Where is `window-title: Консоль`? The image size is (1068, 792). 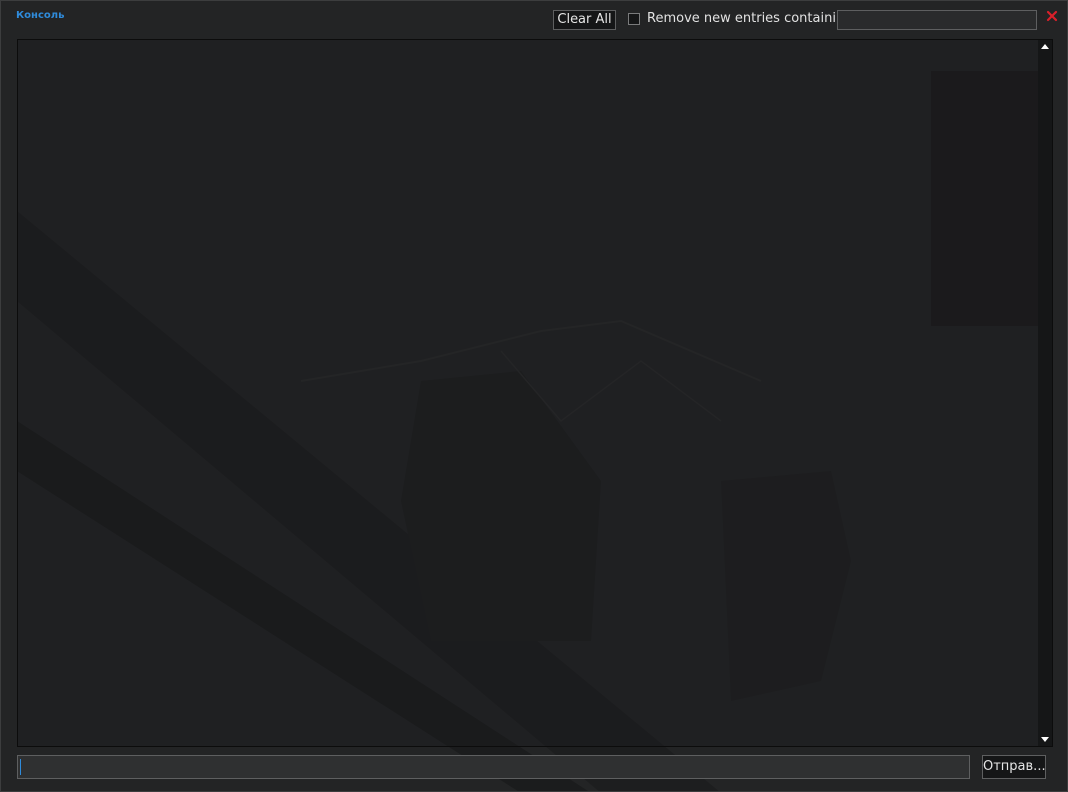 window-title: Консоль is located at coordinates (40, 15).